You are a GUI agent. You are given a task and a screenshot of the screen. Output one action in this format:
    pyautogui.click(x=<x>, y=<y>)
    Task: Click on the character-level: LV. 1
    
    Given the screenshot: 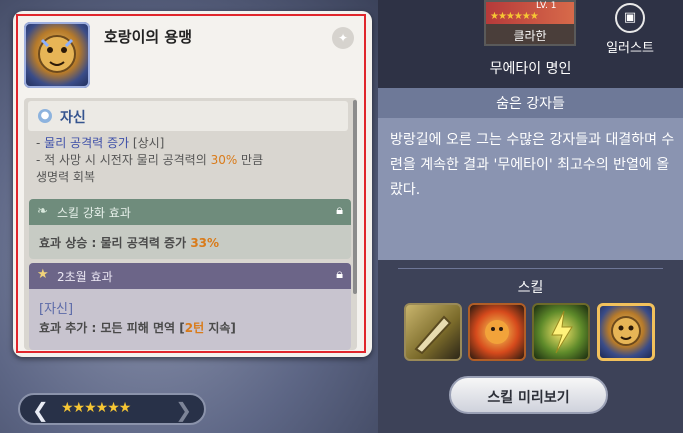 What is the action you would take?
    pyautogui.click(x=546, y=6)
    